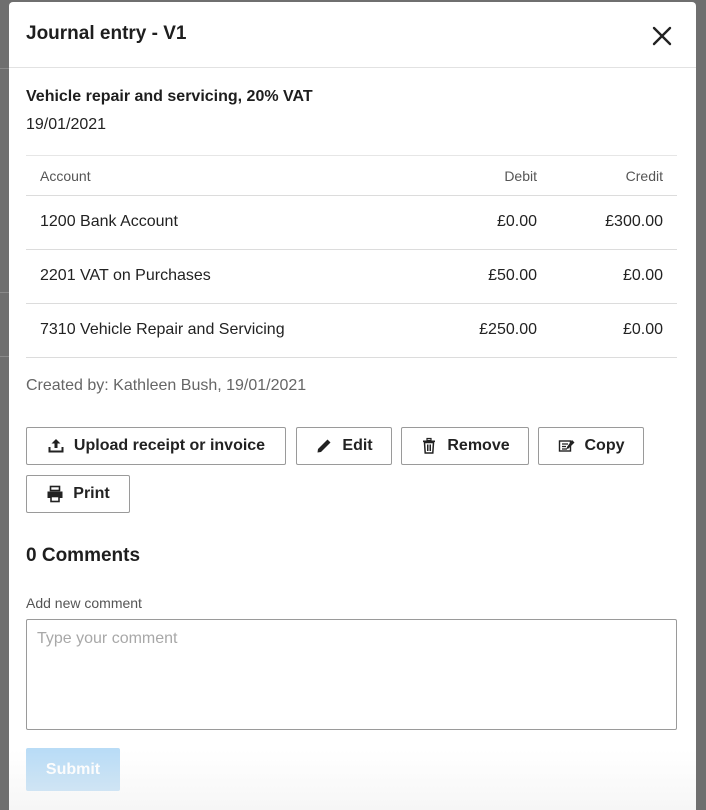 This screenshot has width=706, height=810. Describe the element at coordinates (516, 221) in the screenshot. I see `row-debit: £0.00` at that location.